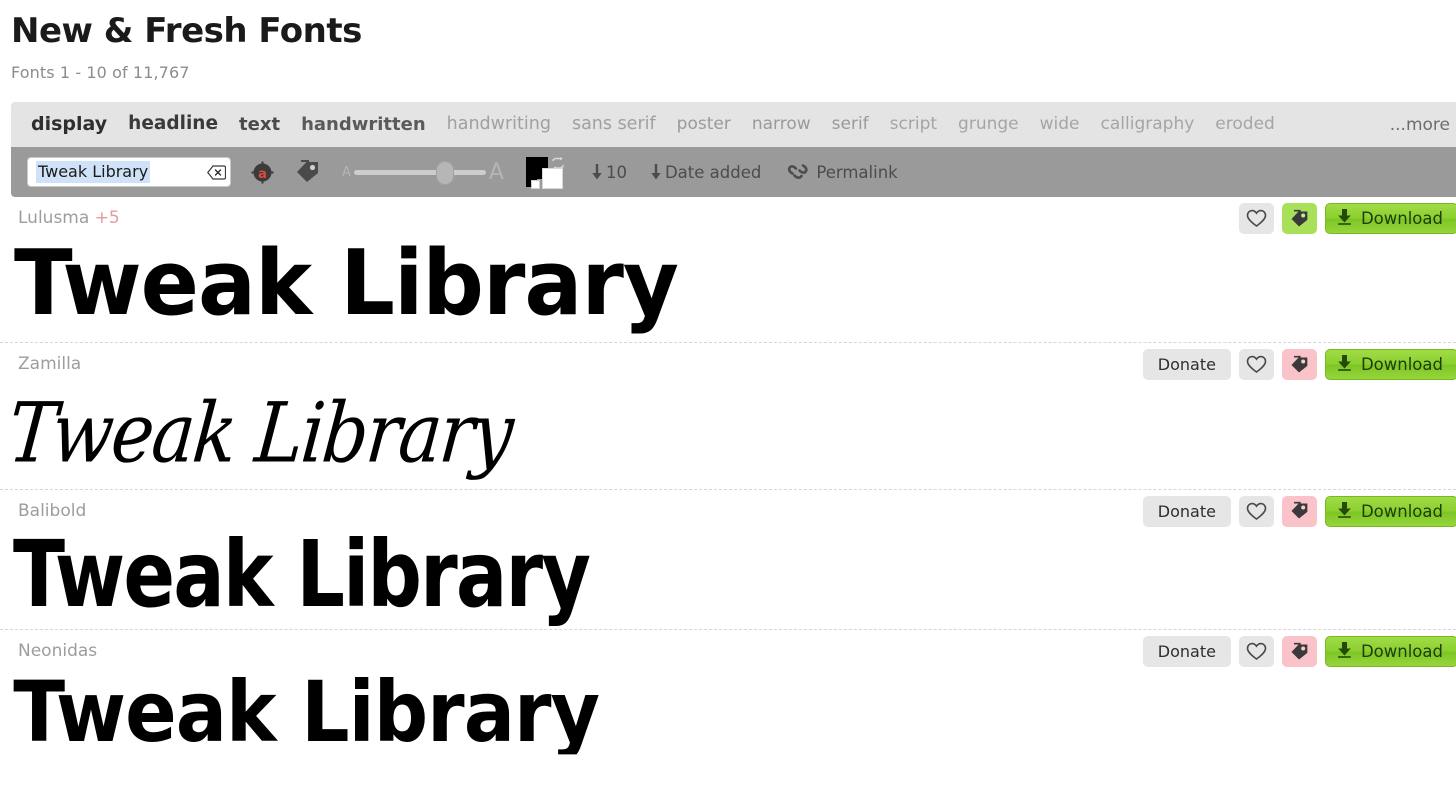 The image size is (1456, 798). Describe the element at coordinates (1060, 124) in the screenshot. I see `category-tag-wide: wide` at that location.